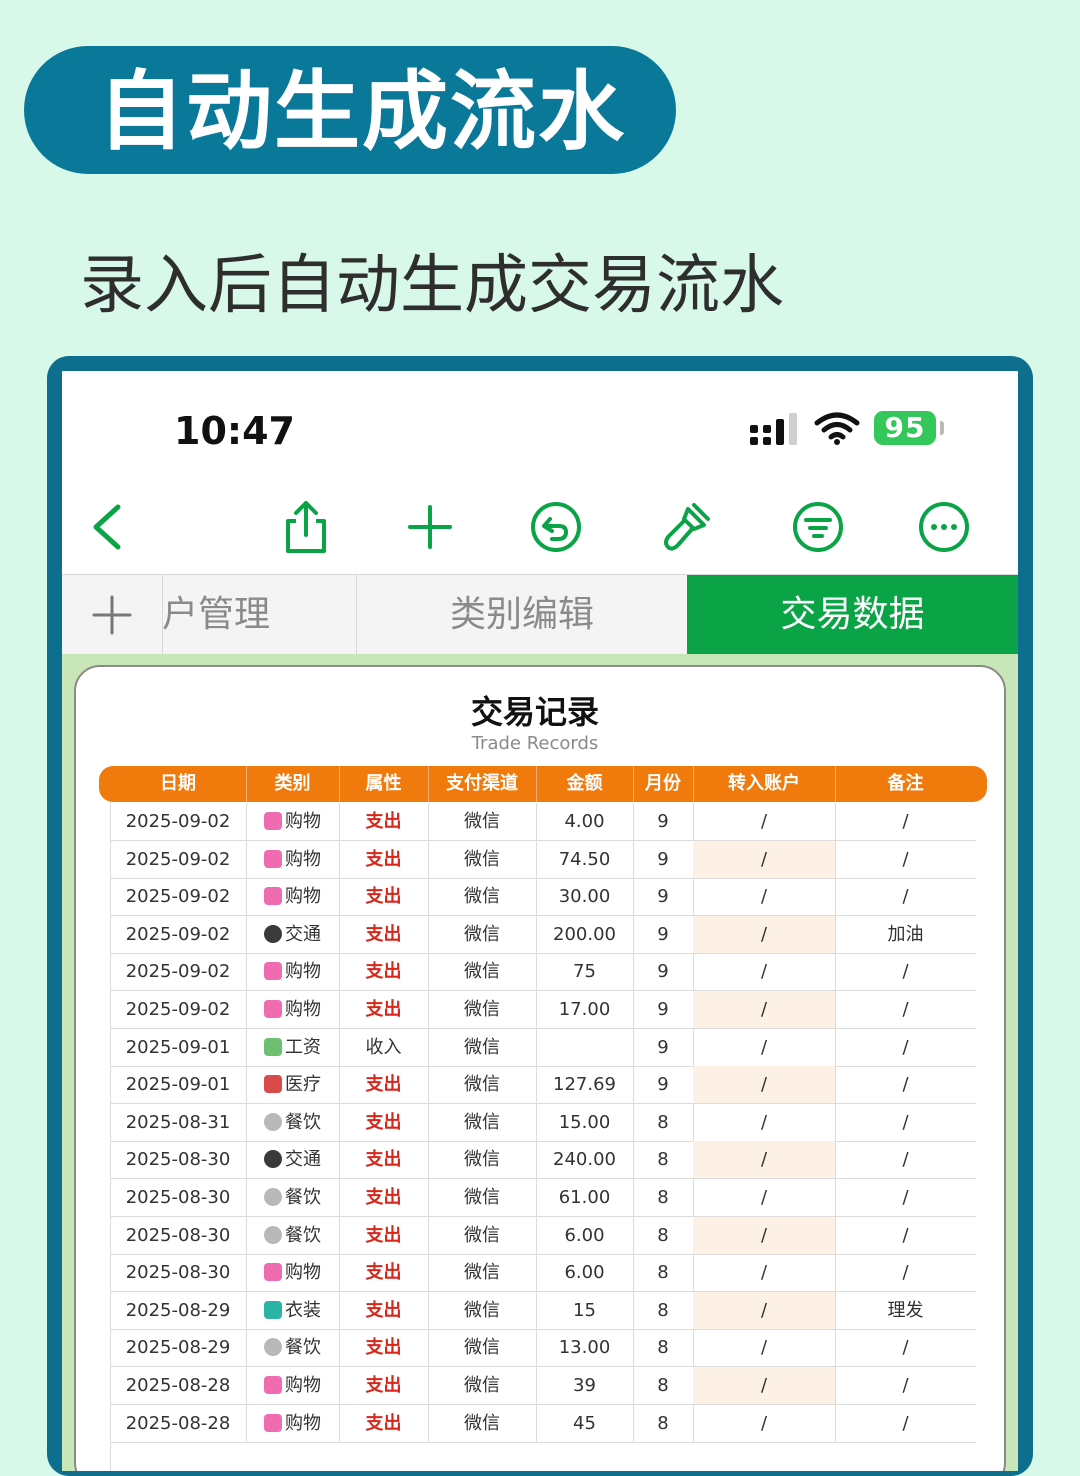 The height and width of the screenshot is (1476, 1080). I want to click on cell-amount: 4.00, so click(585, 821).